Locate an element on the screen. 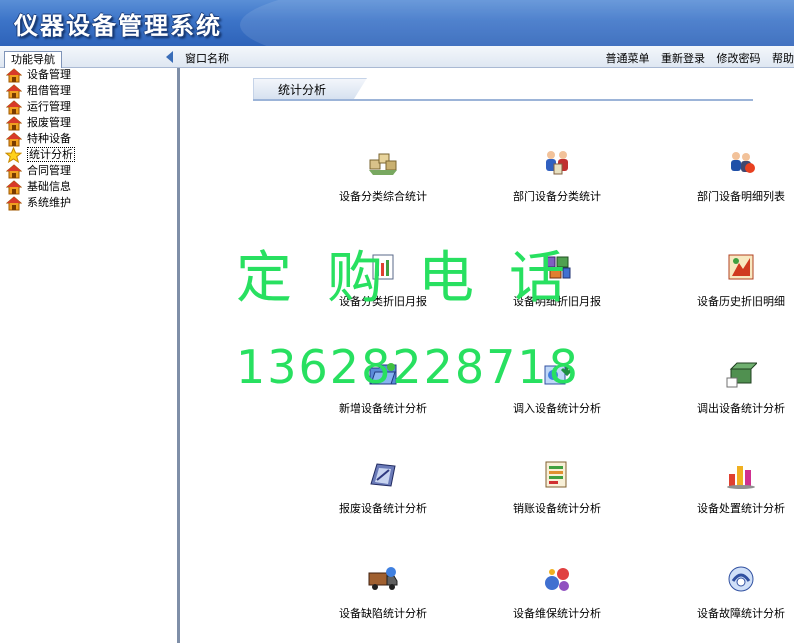 The image size is (794, 643). history-icon is located at coordinates (741, 267).